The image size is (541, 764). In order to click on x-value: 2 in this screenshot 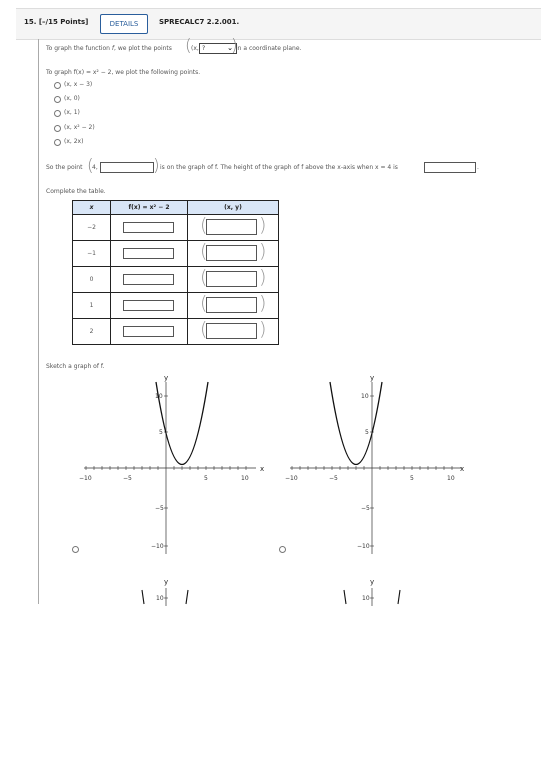, I will do `click(91, 331)`.